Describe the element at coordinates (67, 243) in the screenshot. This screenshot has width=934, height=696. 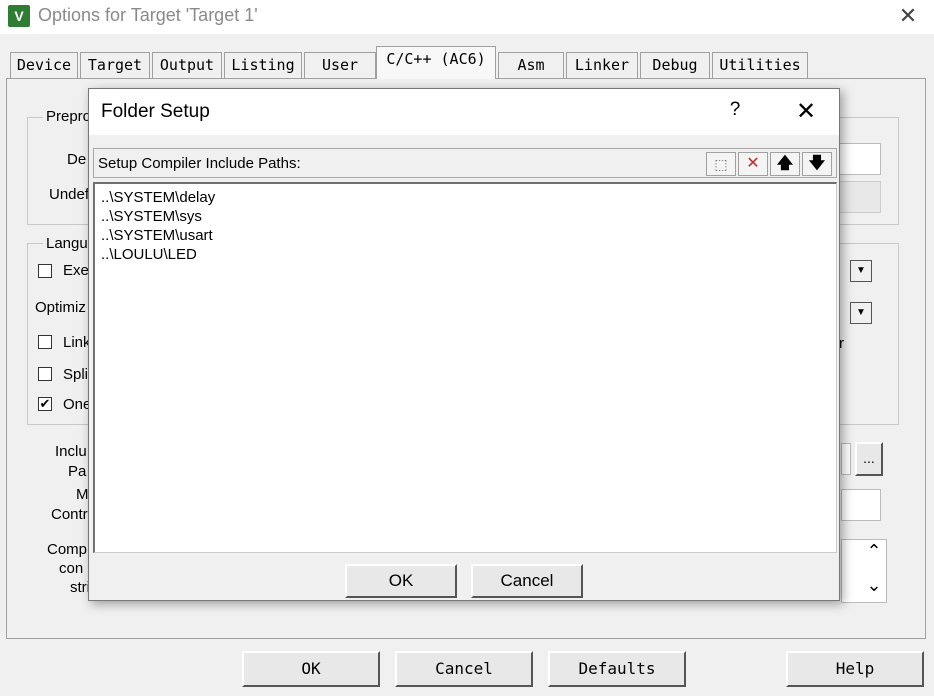
I see `language-group-label: Langu` at that location.